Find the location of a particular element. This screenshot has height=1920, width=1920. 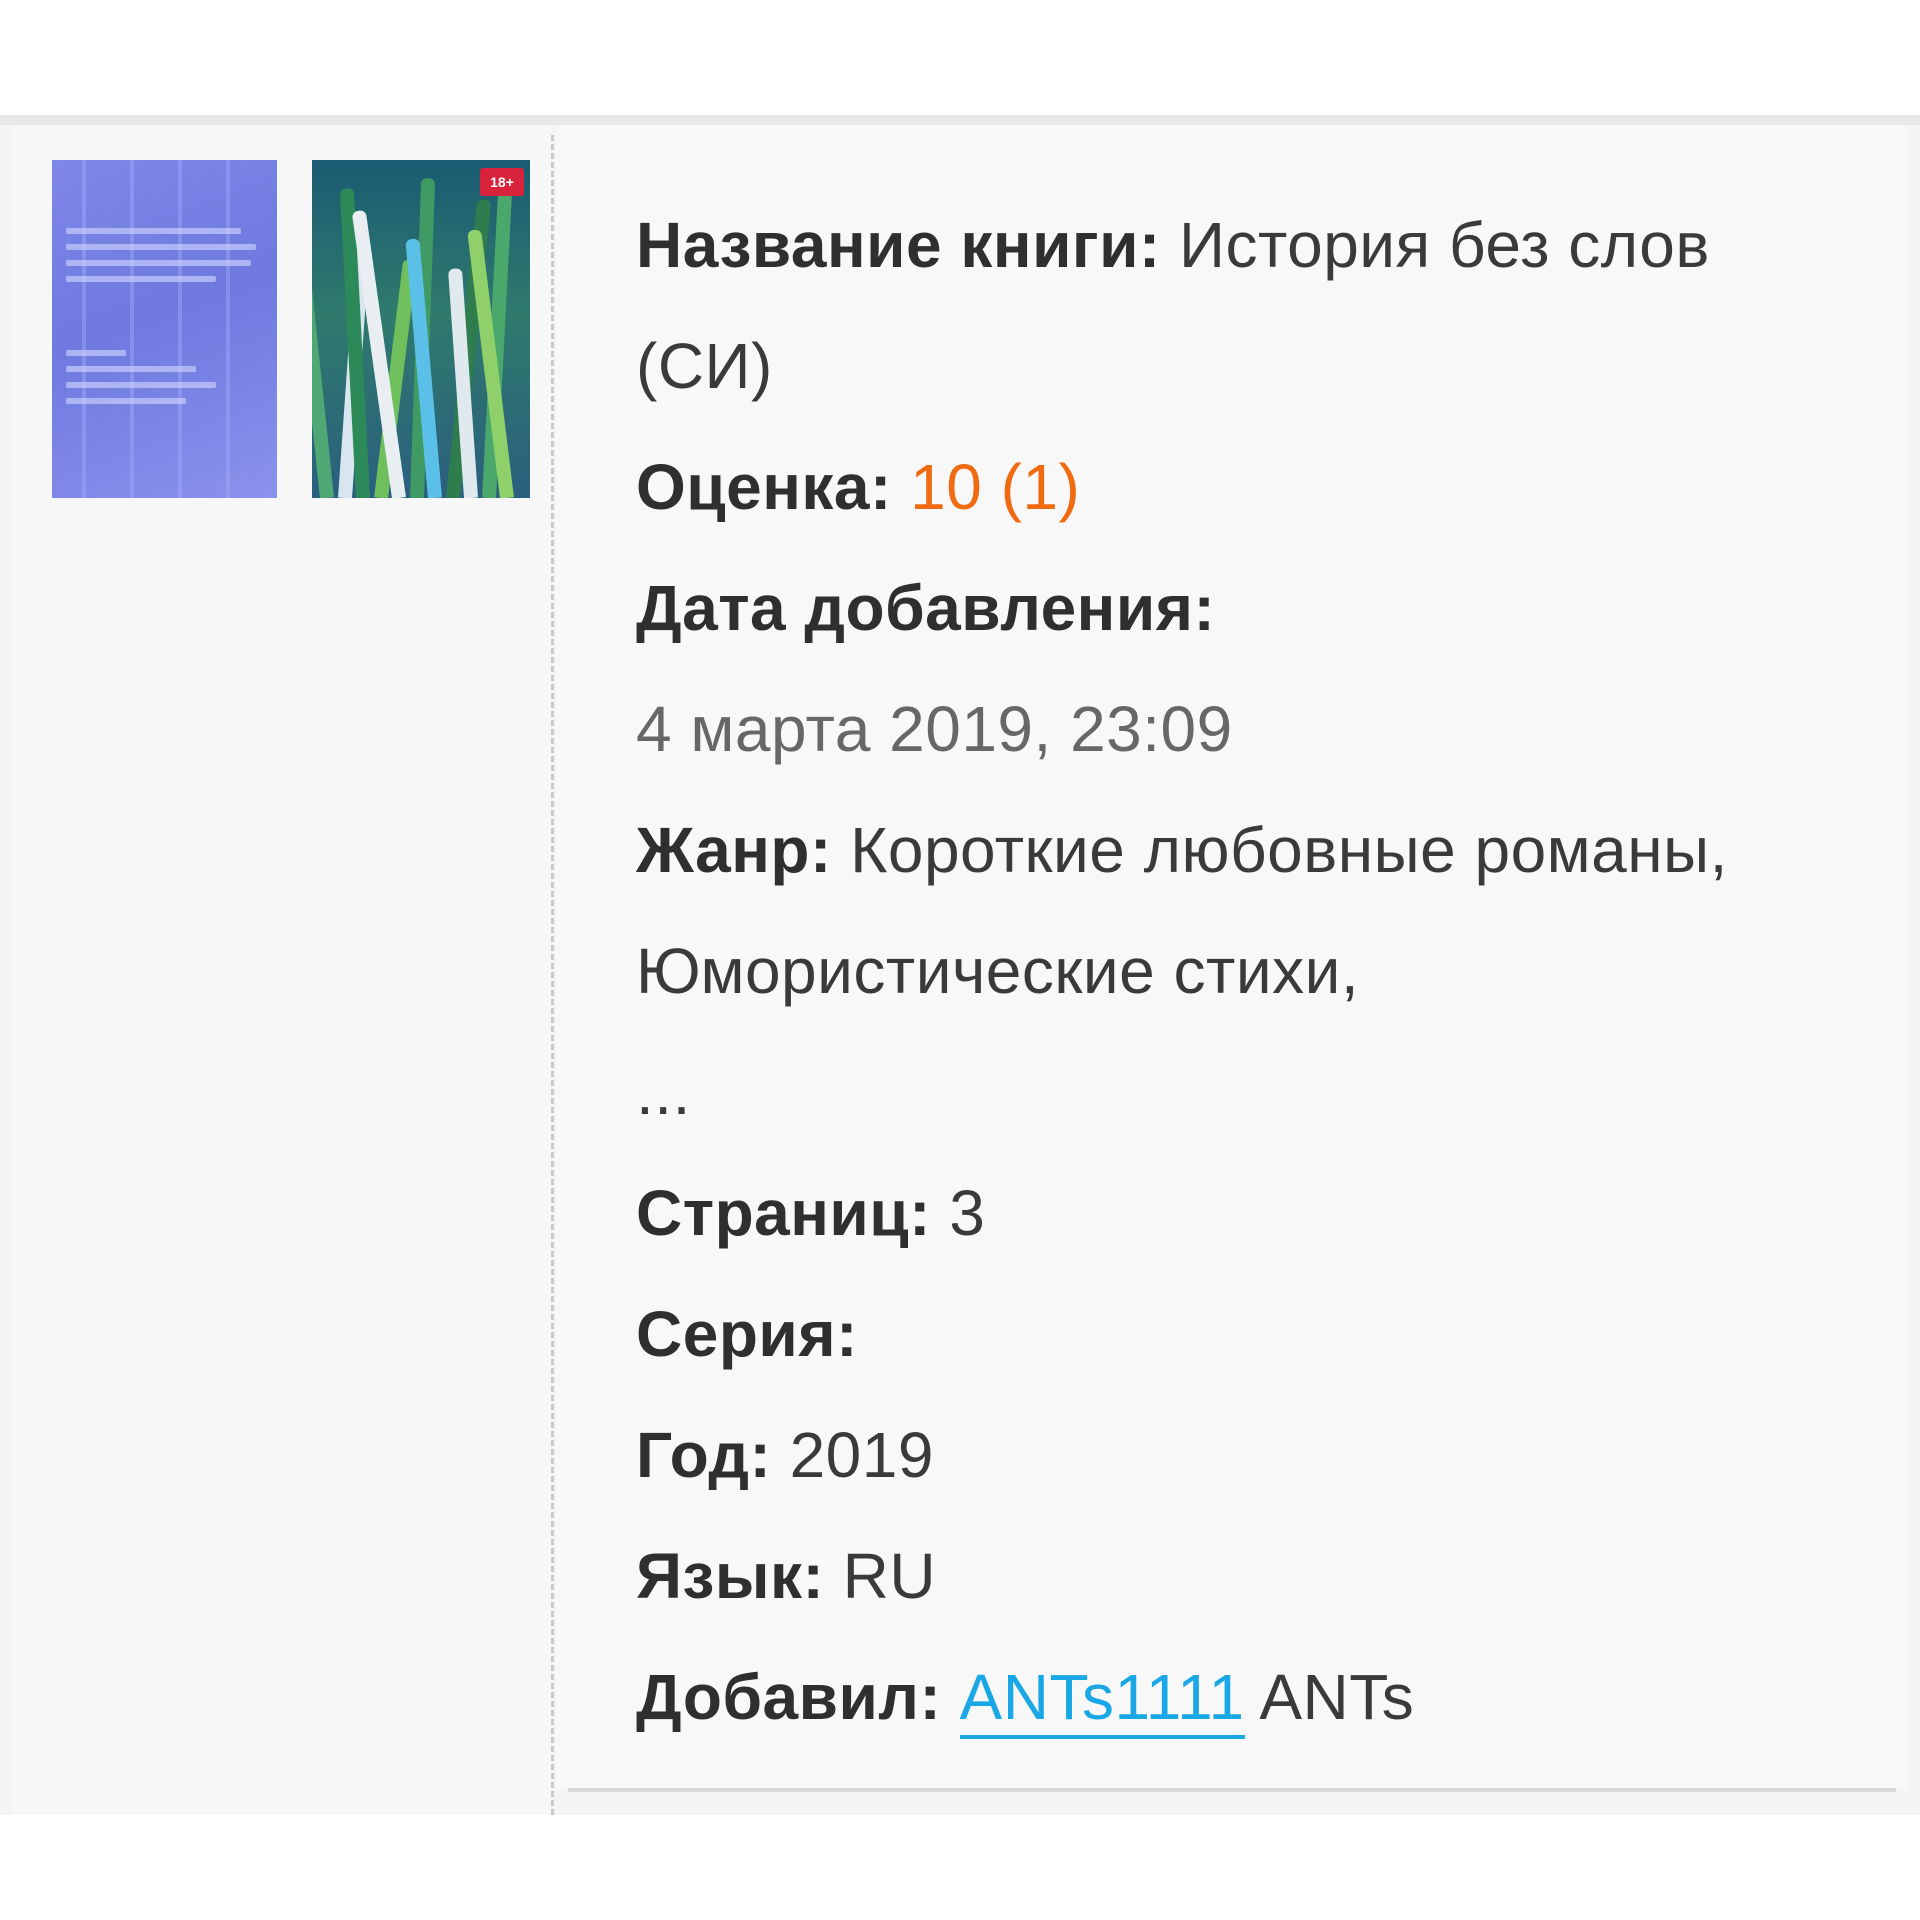

language-label: Язык: is located at coordinates (730, 1576).